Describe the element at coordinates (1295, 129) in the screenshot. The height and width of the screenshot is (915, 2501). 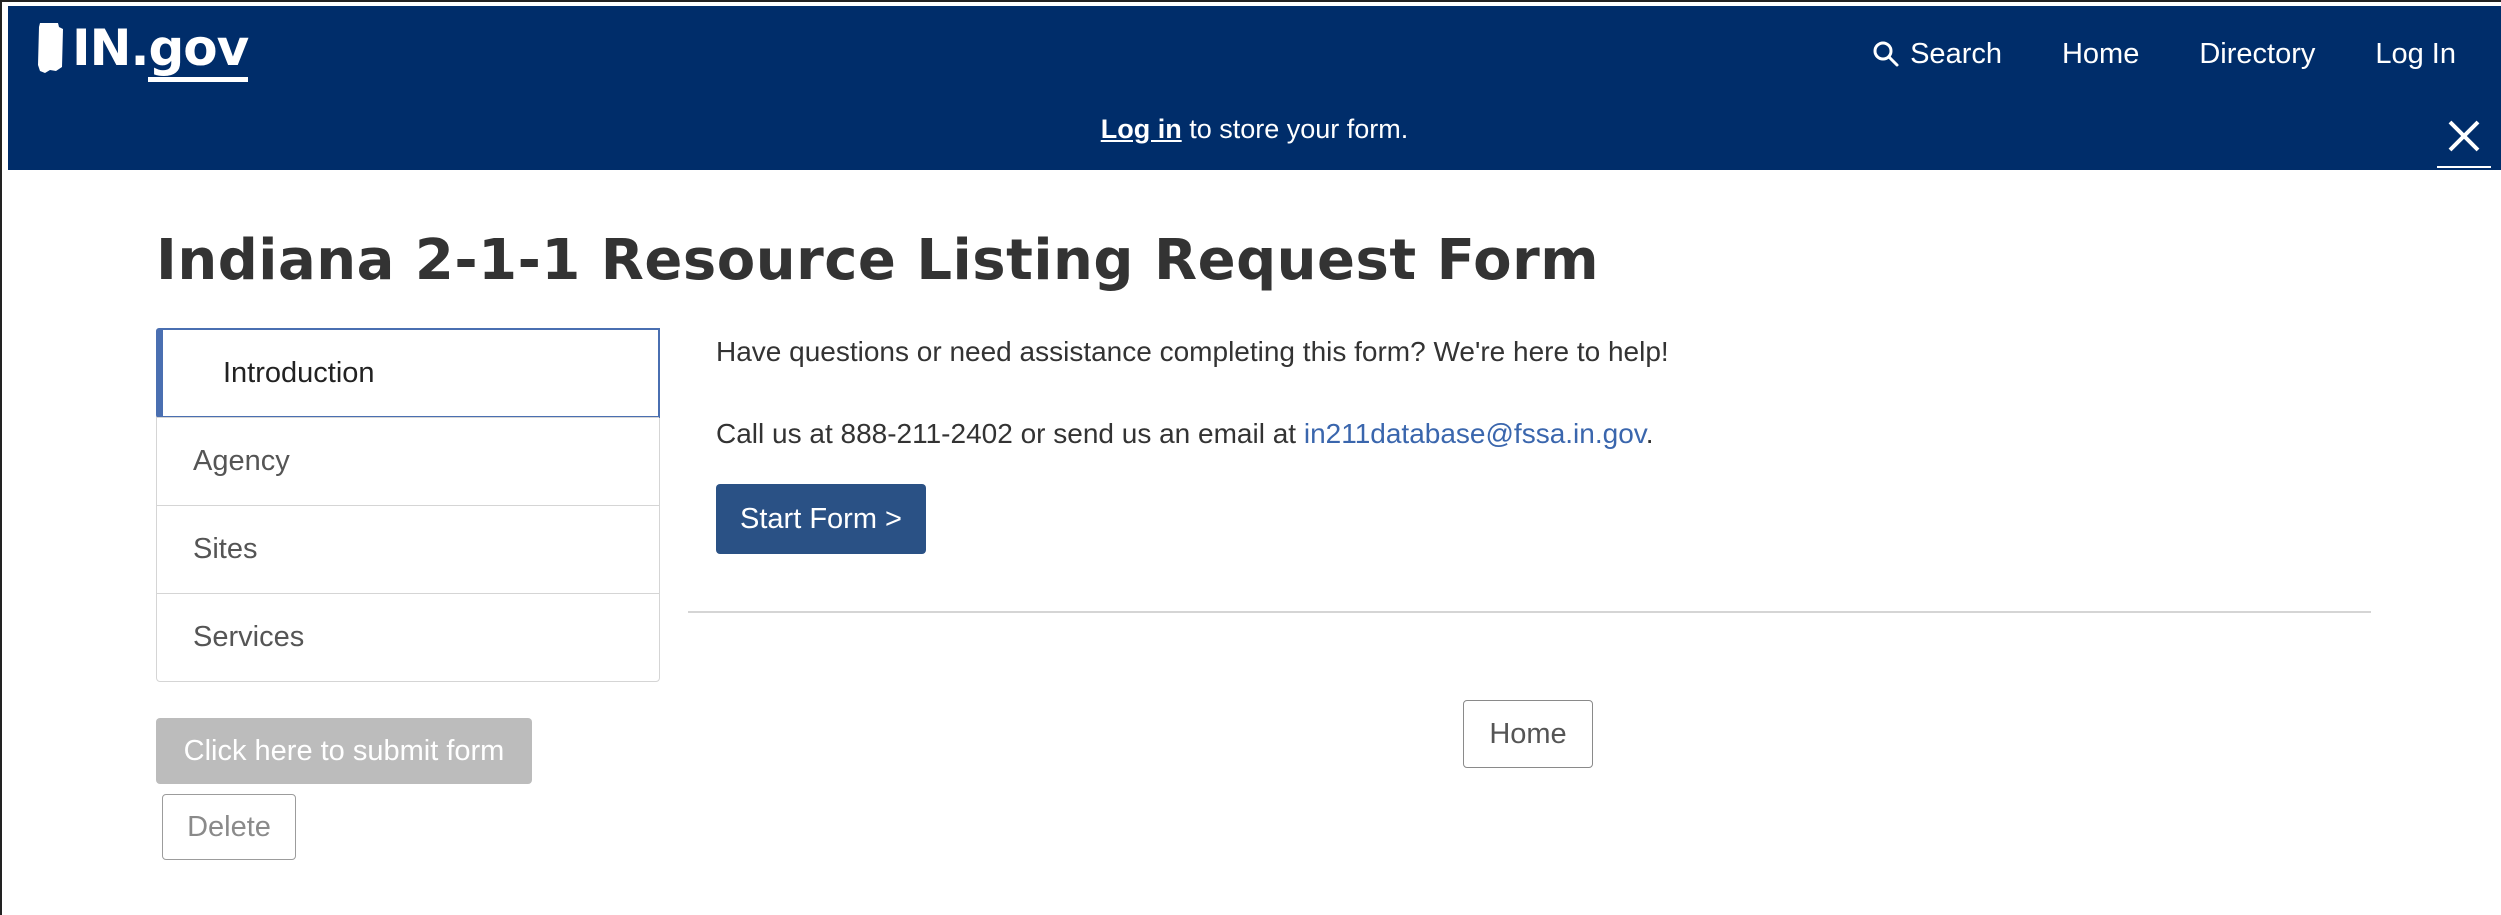
I see `notice-text: to store your form.` at that location.